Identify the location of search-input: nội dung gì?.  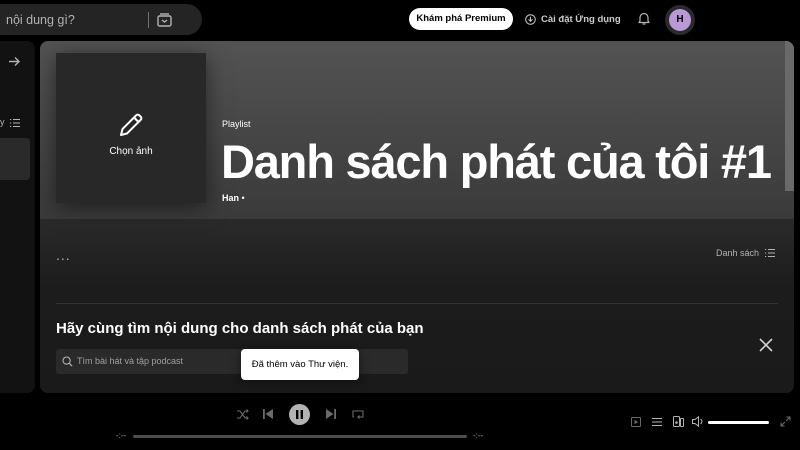
(40, 20).